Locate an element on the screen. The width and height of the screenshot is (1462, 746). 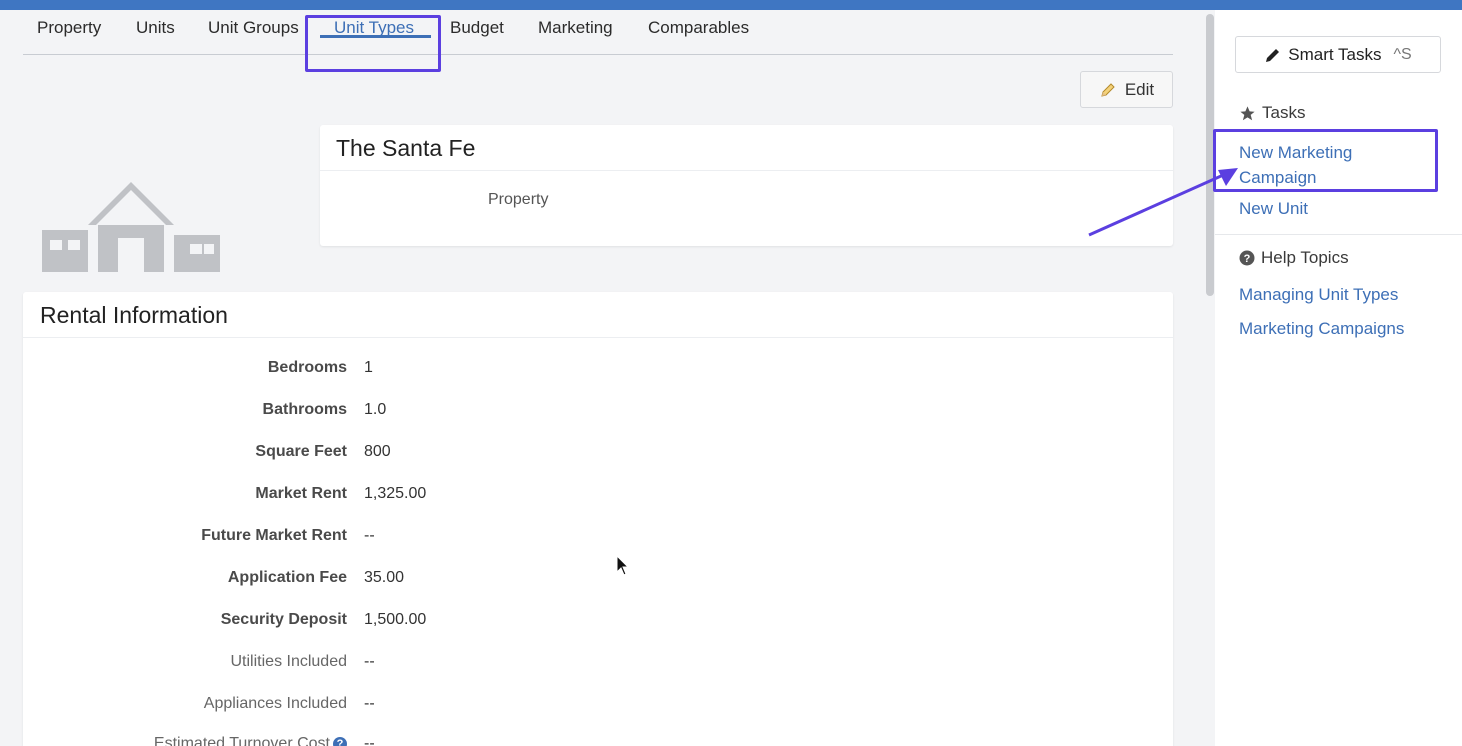
field-value: 1.0 is located at coordinates (375, 409).